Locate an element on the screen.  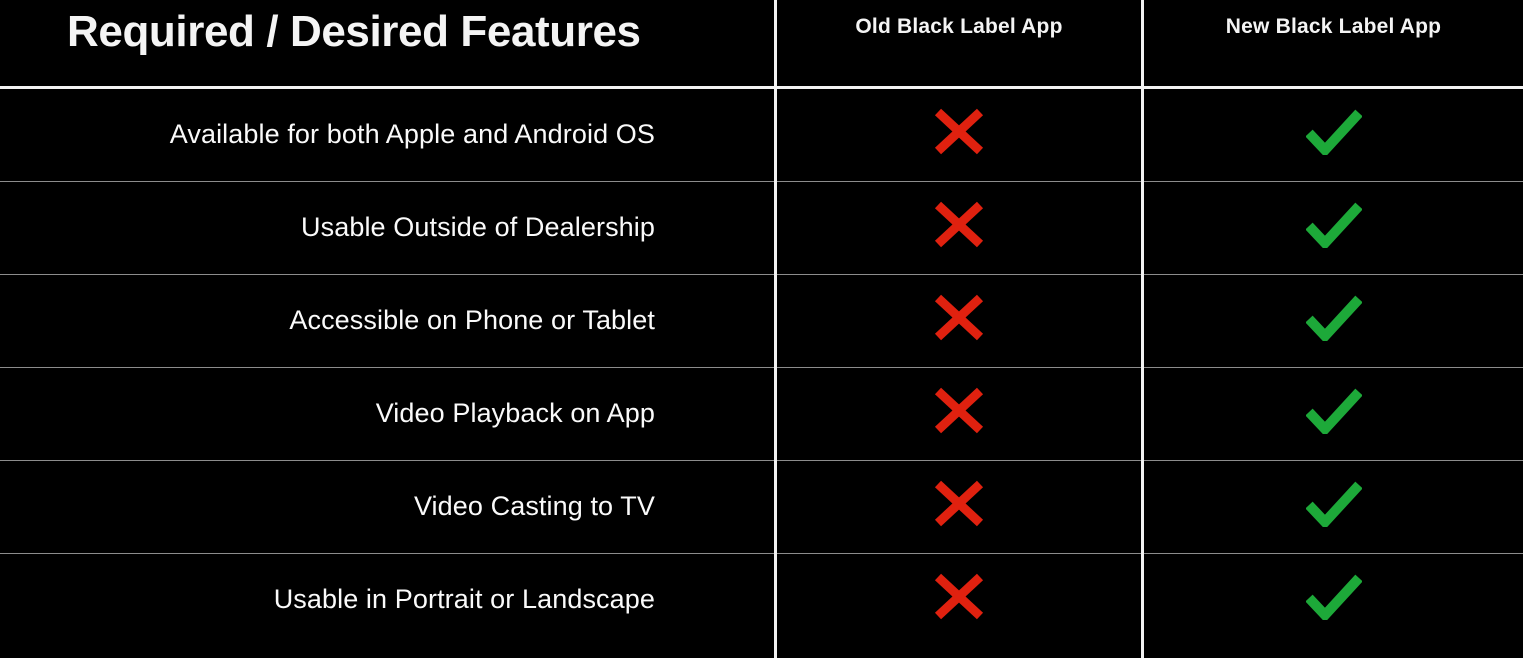
feature-cell: Usable Outside of Dealership is located at coordinates (327, 227).